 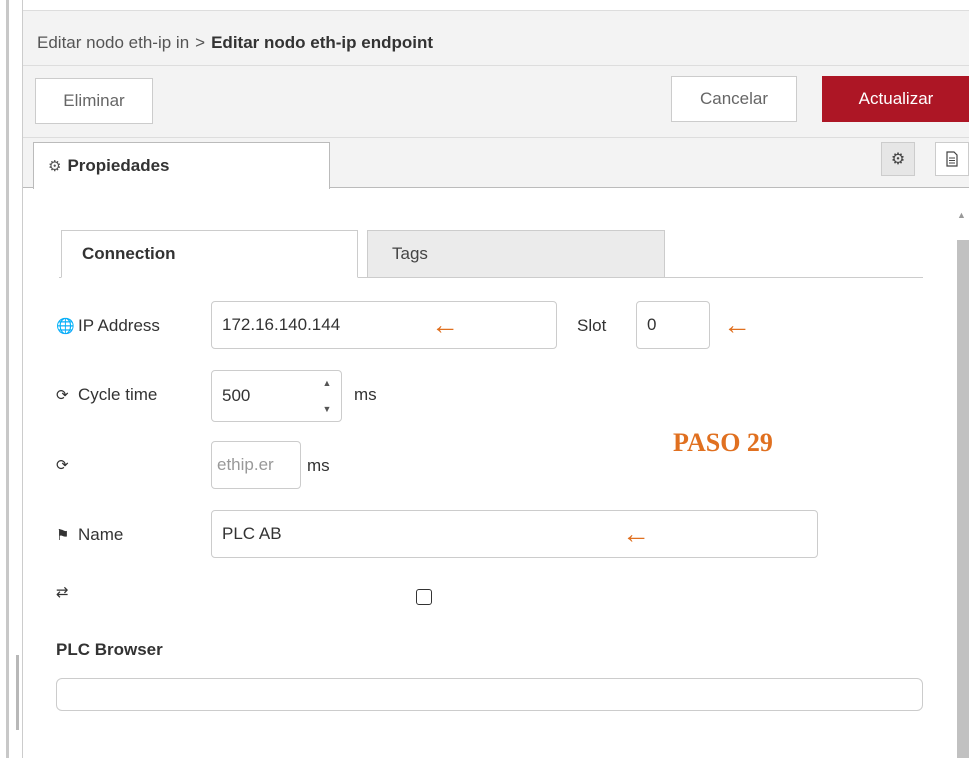 I want to click on cycle-time-unit: ms, so click(x=365, y=394).